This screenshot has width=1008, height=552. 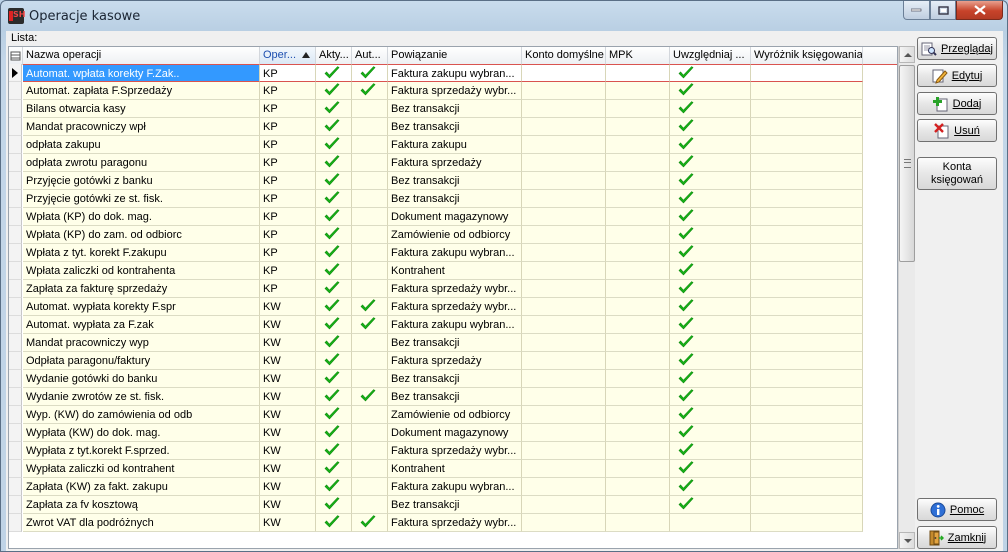 I want to click on cell-name: Zapłata za fakturę sprzedaży, so click(x=141, y=289).